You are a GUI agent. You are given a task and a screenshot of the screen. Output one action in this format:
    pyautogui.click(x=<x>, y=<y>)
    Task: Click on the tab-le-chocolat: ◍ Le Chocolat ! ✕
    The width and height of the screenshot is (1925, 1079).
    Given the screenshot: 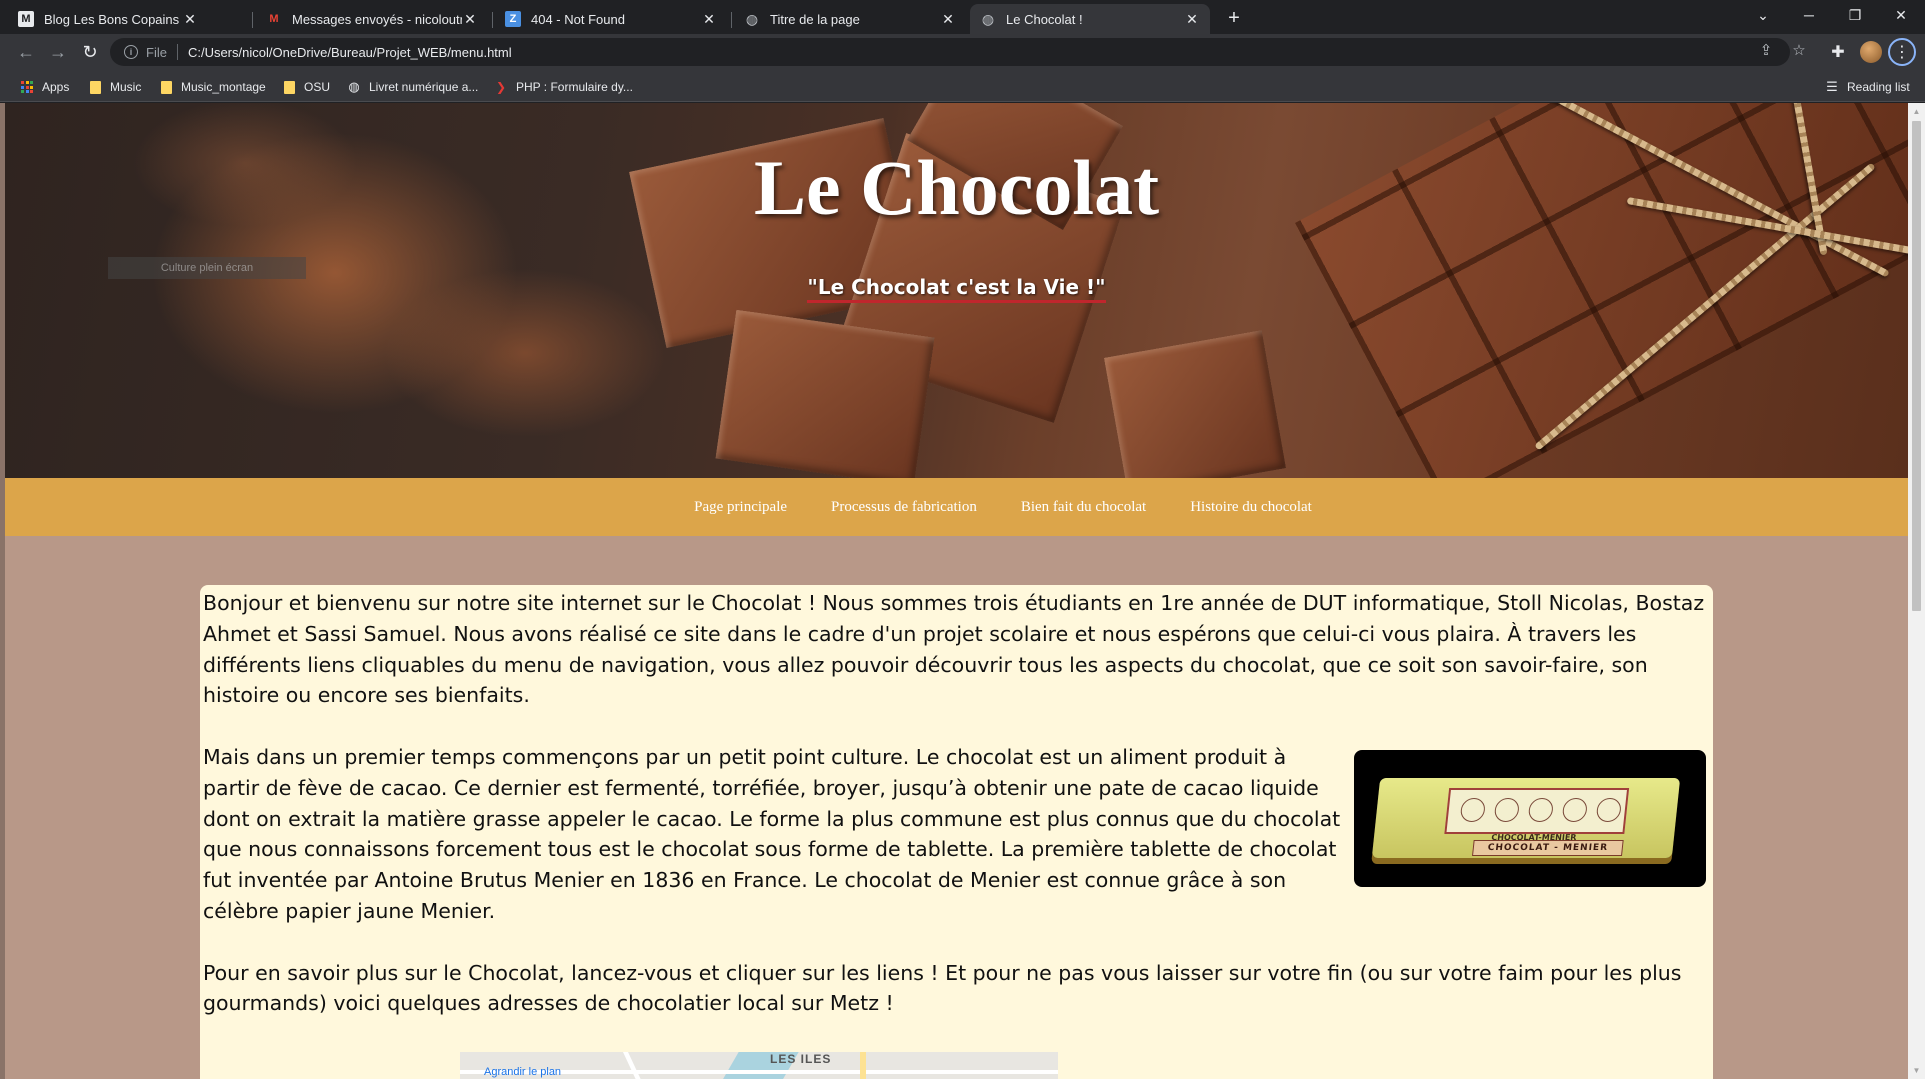 What is the action you would take?
    pyautogui.click(x=1090, y=19)
    